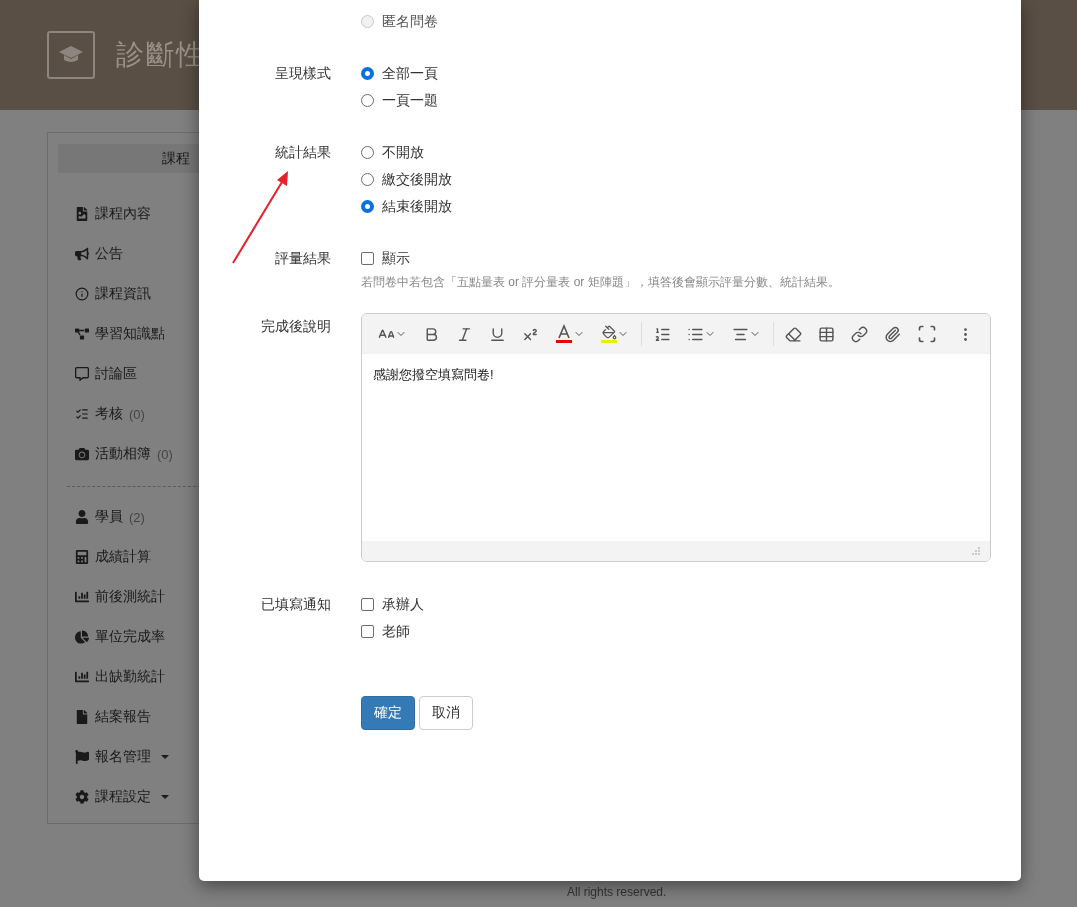 The width and height of the screenshot is (1077, 907). Describe the element at coordinates (295, 604) in the screenshot. I see `field-label: 已填寫通知` at that location.